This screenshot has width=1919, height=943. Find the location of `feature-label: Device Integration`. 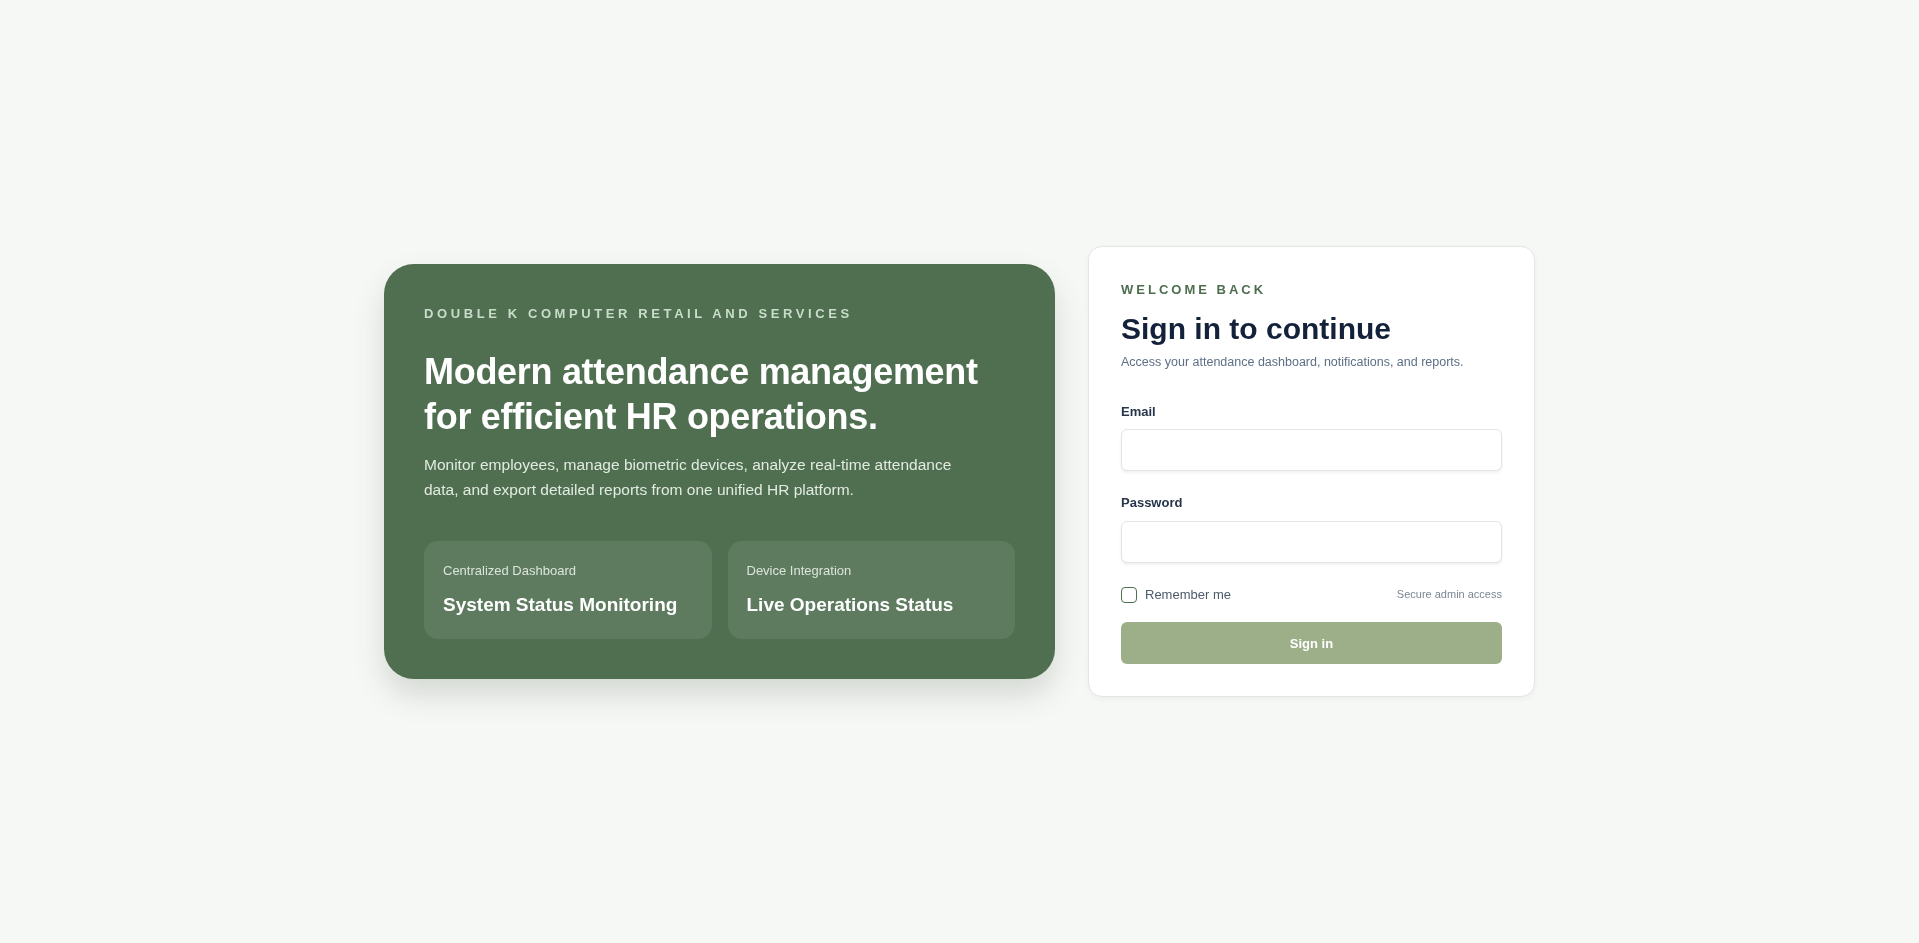

feature-label: Device Integration is located at coordinates (799, 571).